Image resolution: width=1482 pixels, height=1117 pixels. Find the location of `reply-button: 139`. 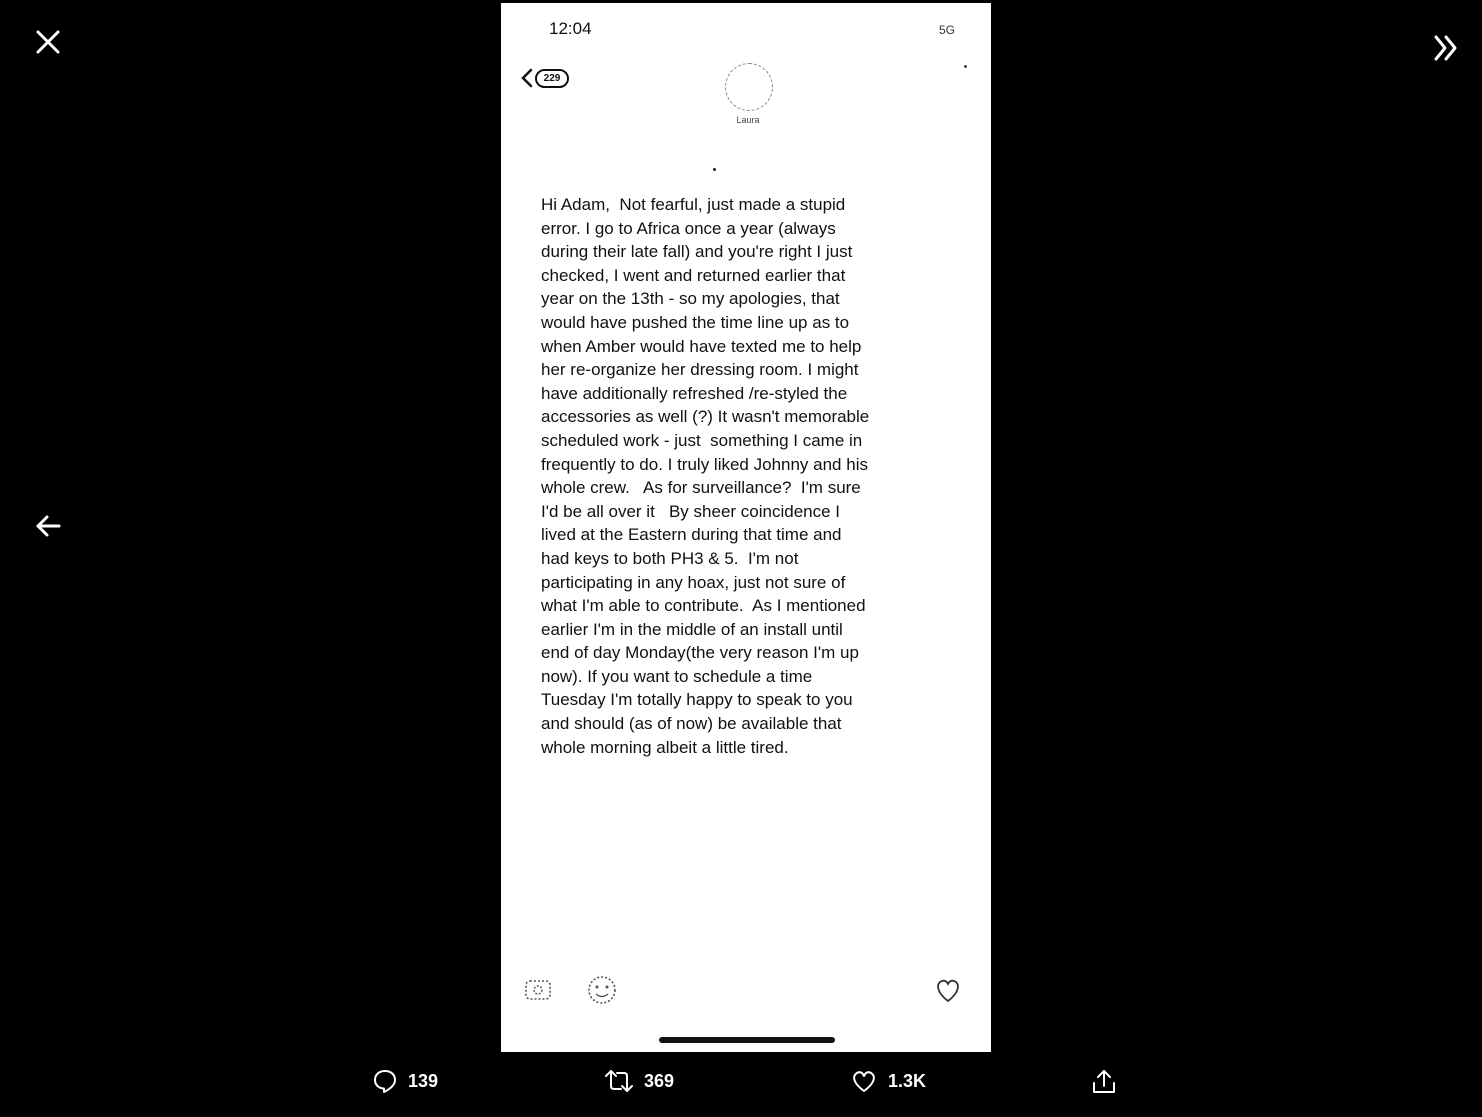

reply-button: 139 is located at coordinates (405, 1081).